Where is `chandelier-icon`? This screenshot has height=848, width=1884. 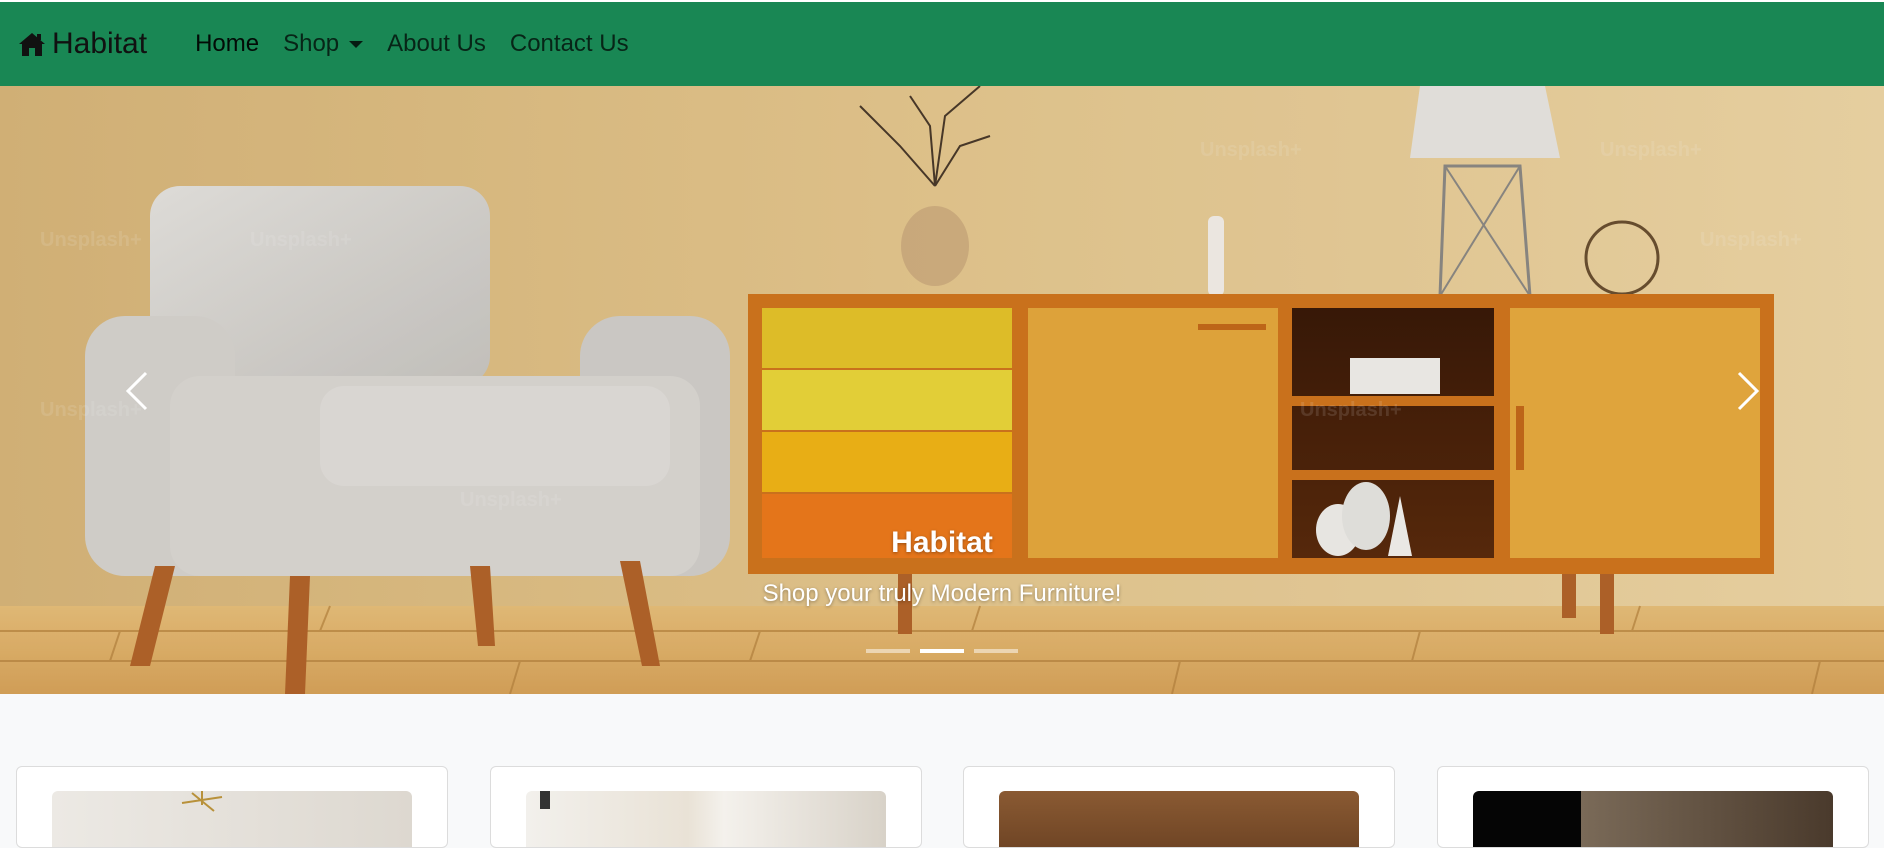
chandelier-icon is located at coordinates (202, 801).